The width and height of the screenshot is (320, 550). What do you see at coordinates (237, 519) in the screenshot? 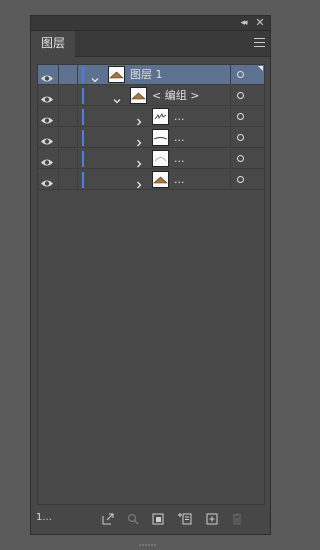
I see `delete-icon` at bounding box center [237, 519].